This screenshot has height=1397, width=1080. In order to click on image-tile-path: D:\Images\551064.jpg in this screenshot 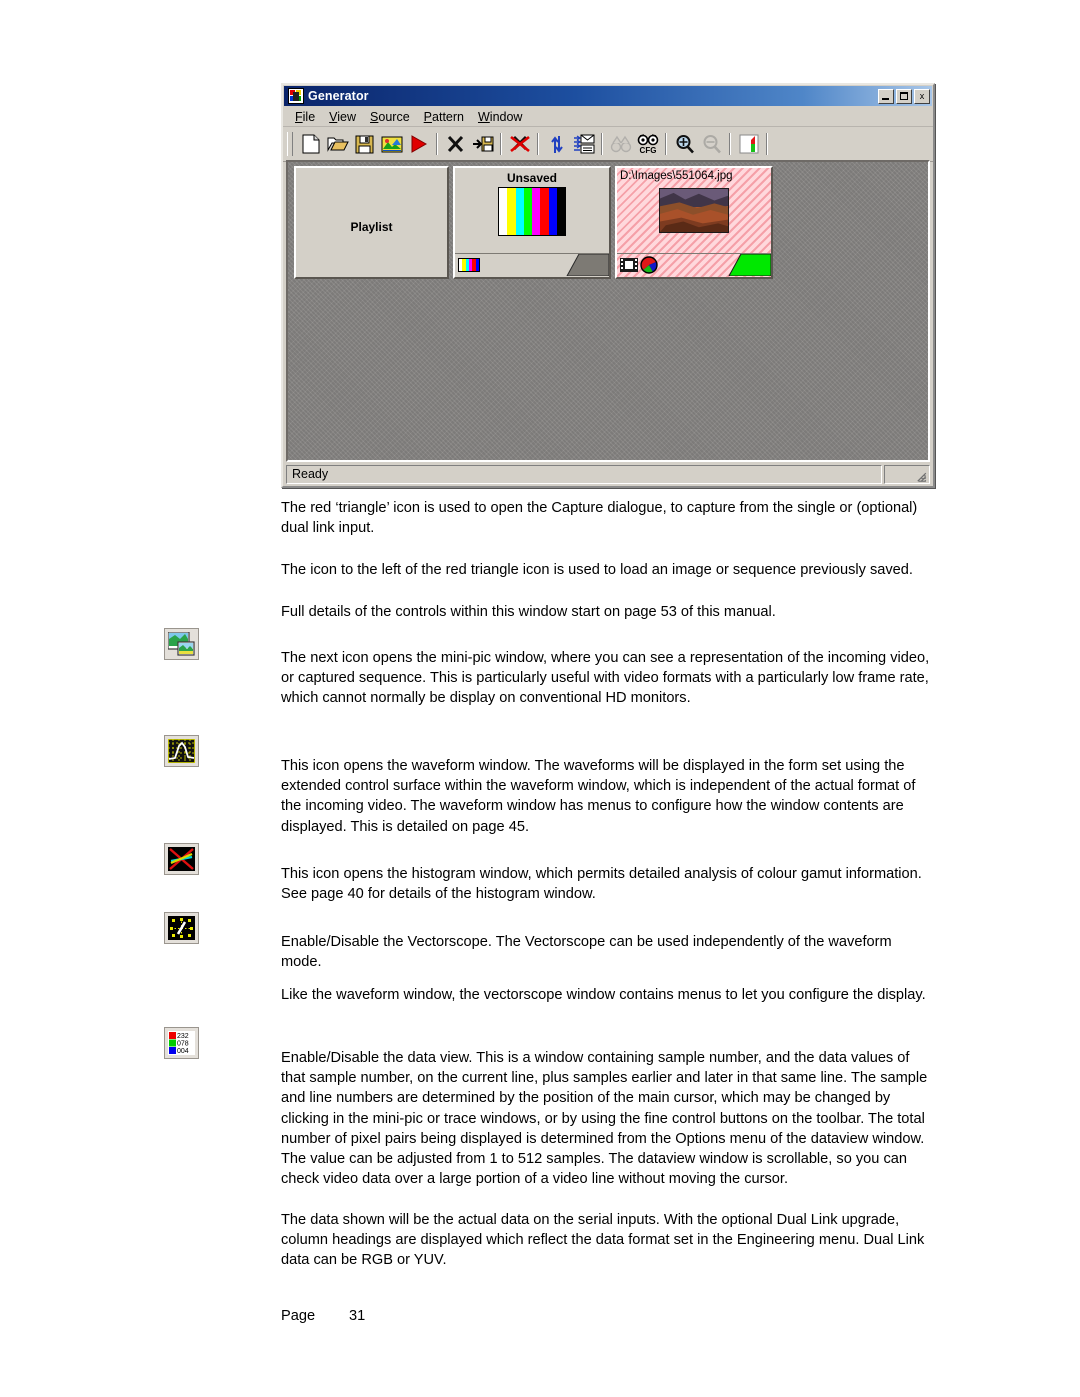, I will do `click(676, 176)`.